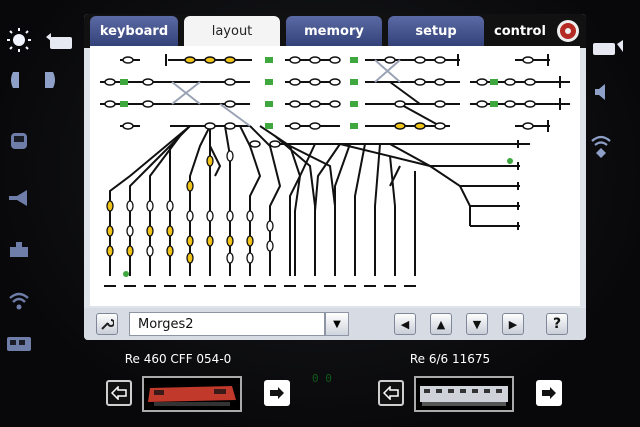  I want to click on tab-control: control, so click(537, 31).